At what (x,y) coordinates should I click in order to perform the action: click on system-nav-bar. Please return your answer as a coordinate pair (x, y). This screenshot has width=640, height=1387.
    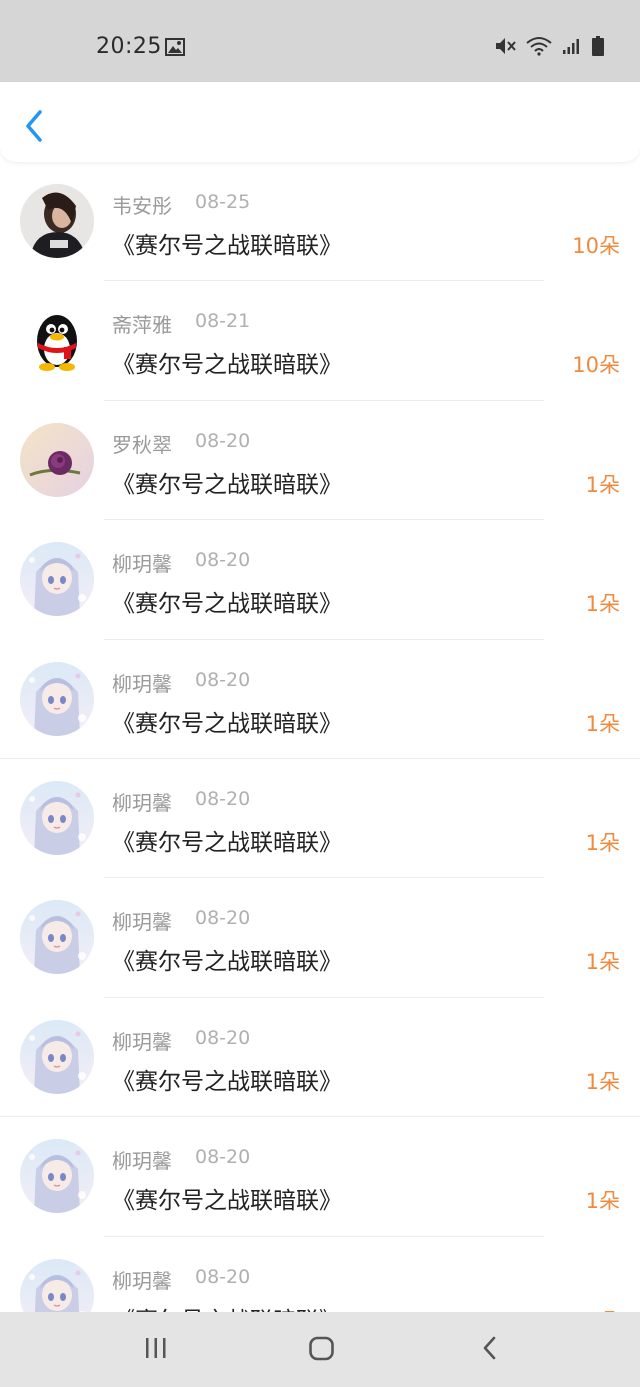
    Looking at the image, I should click on (320, 1349).